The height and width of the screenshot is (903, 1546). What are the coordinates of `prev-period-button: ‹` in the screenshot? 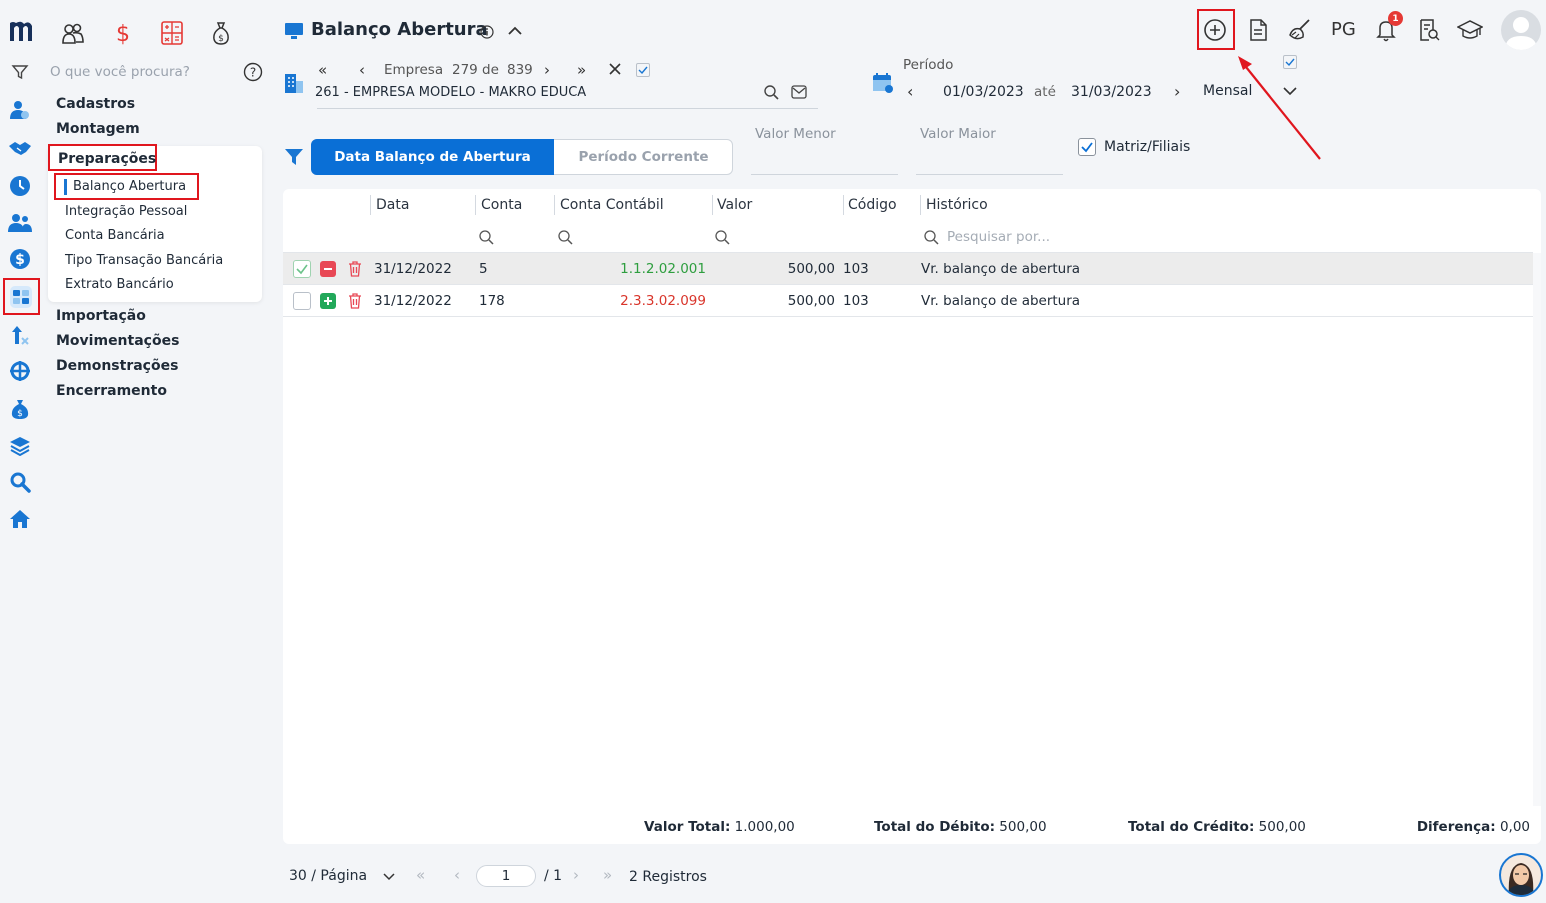 It's located at (910, 91).